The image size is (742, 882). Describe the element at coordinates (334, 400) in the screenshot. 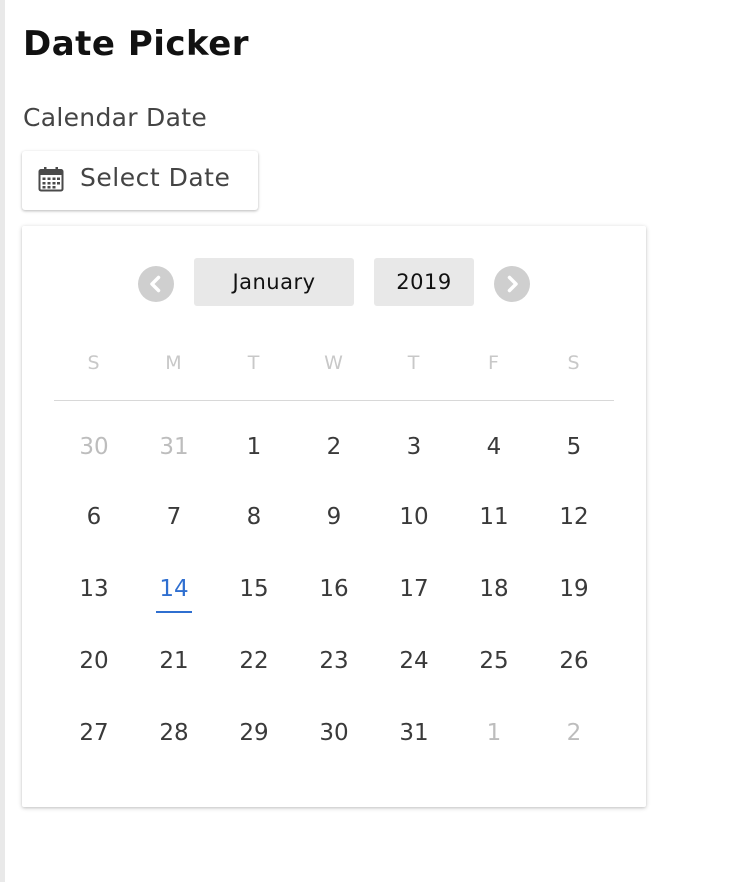

I see `weekday-divider` at that location.